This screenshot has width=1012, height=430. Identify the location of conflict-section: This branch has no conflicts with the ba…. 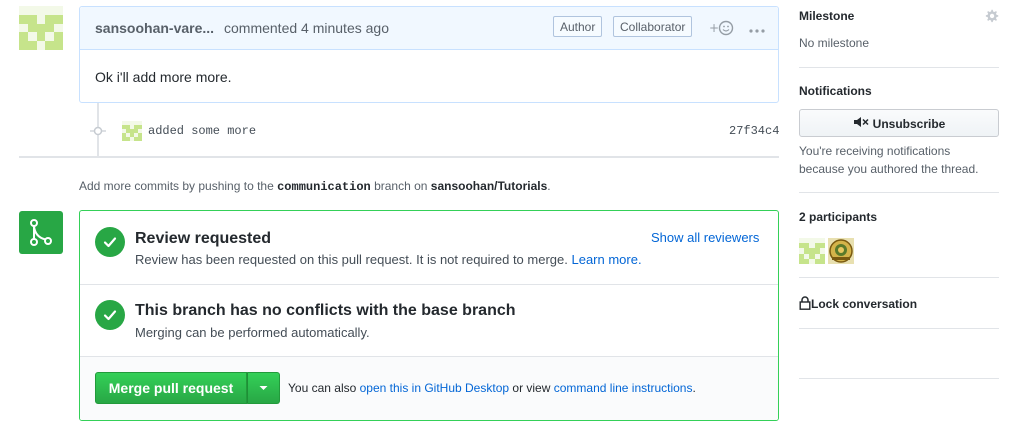
(429, 320).